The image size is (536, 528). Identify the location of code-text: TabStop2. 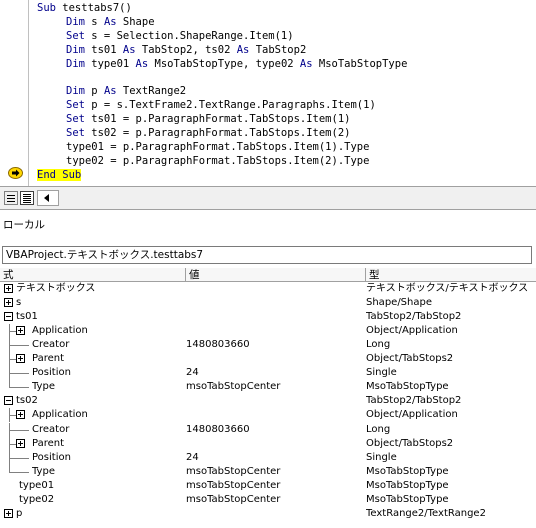
(278, 49).